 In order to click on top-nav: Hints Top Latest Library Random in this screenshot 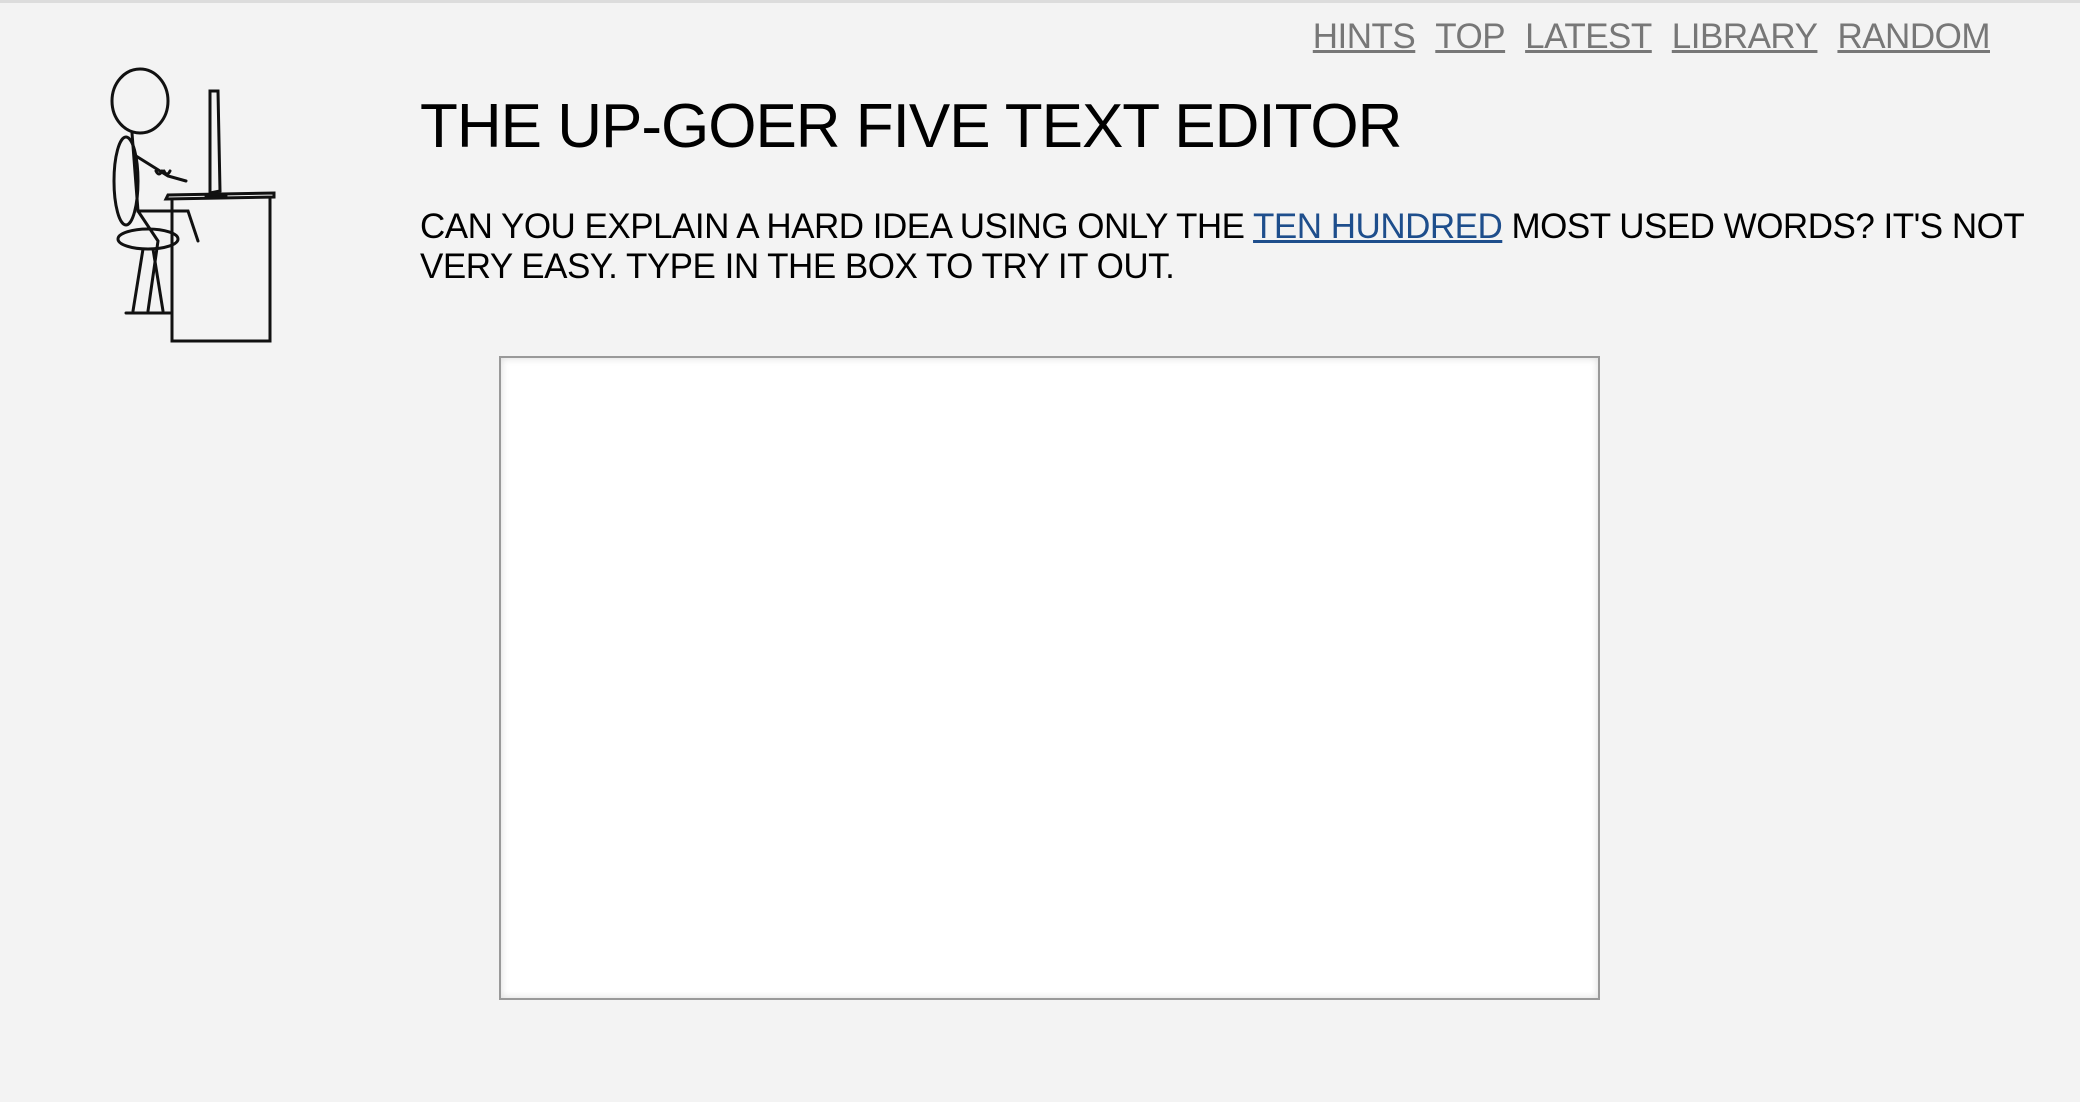, I will do `click(1652, 37)`.